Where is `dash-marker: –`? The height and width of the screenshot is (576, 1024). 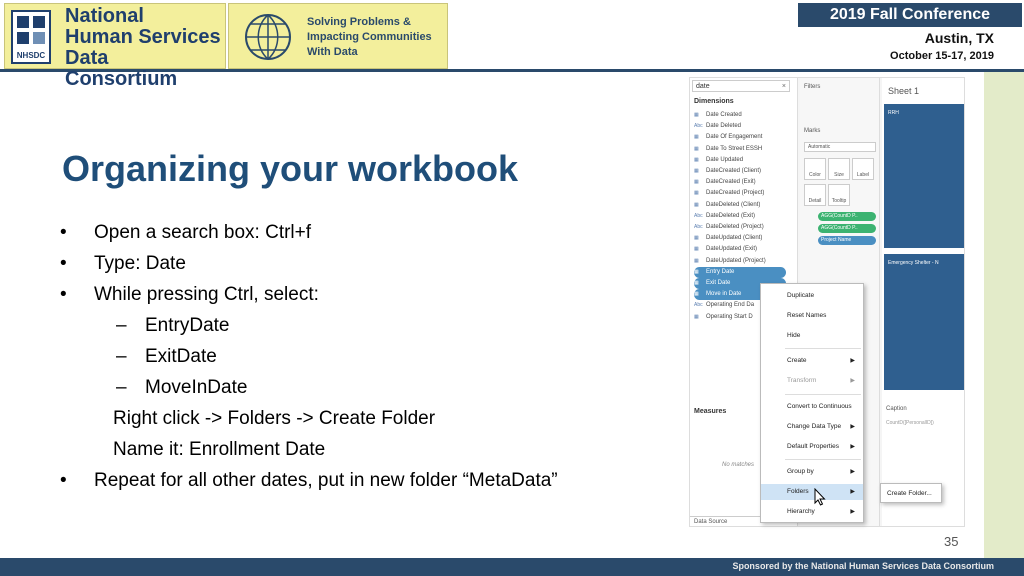
dash-marker: – is located at coordinates (121, 356).